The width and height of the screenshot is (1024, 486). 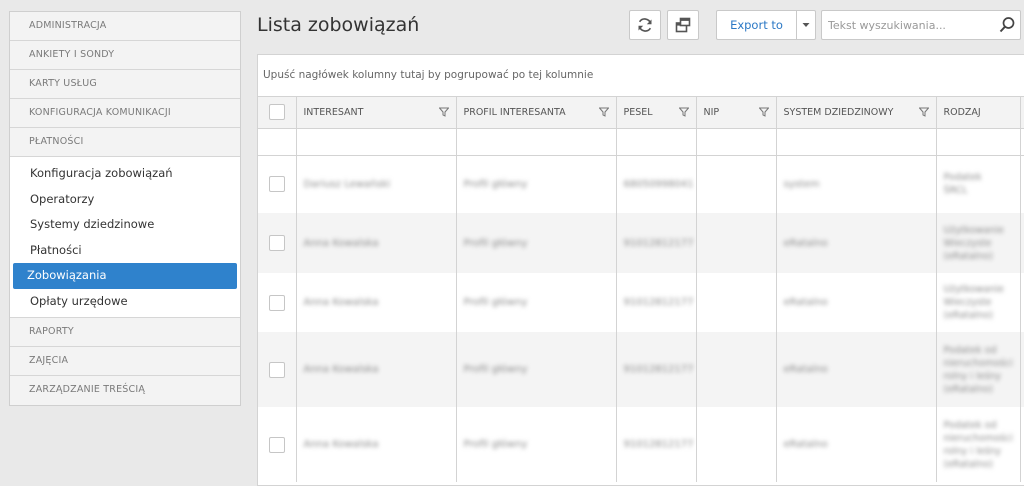 I want to click on sidebar-section-administracja: ADMINISTRACJA, so click(x=125, y=26).